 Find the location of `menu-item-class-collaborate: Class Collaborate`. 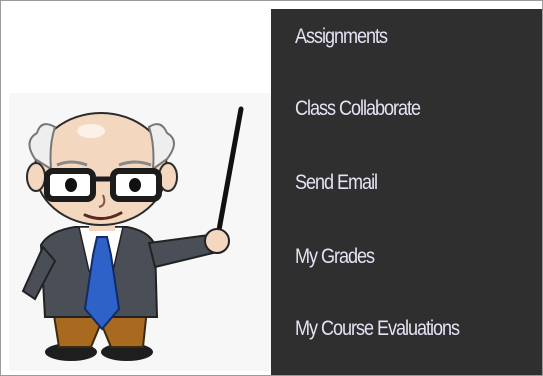

menu-item-class-collaborate: Class Collaborate is located at coordinates (358, 109).